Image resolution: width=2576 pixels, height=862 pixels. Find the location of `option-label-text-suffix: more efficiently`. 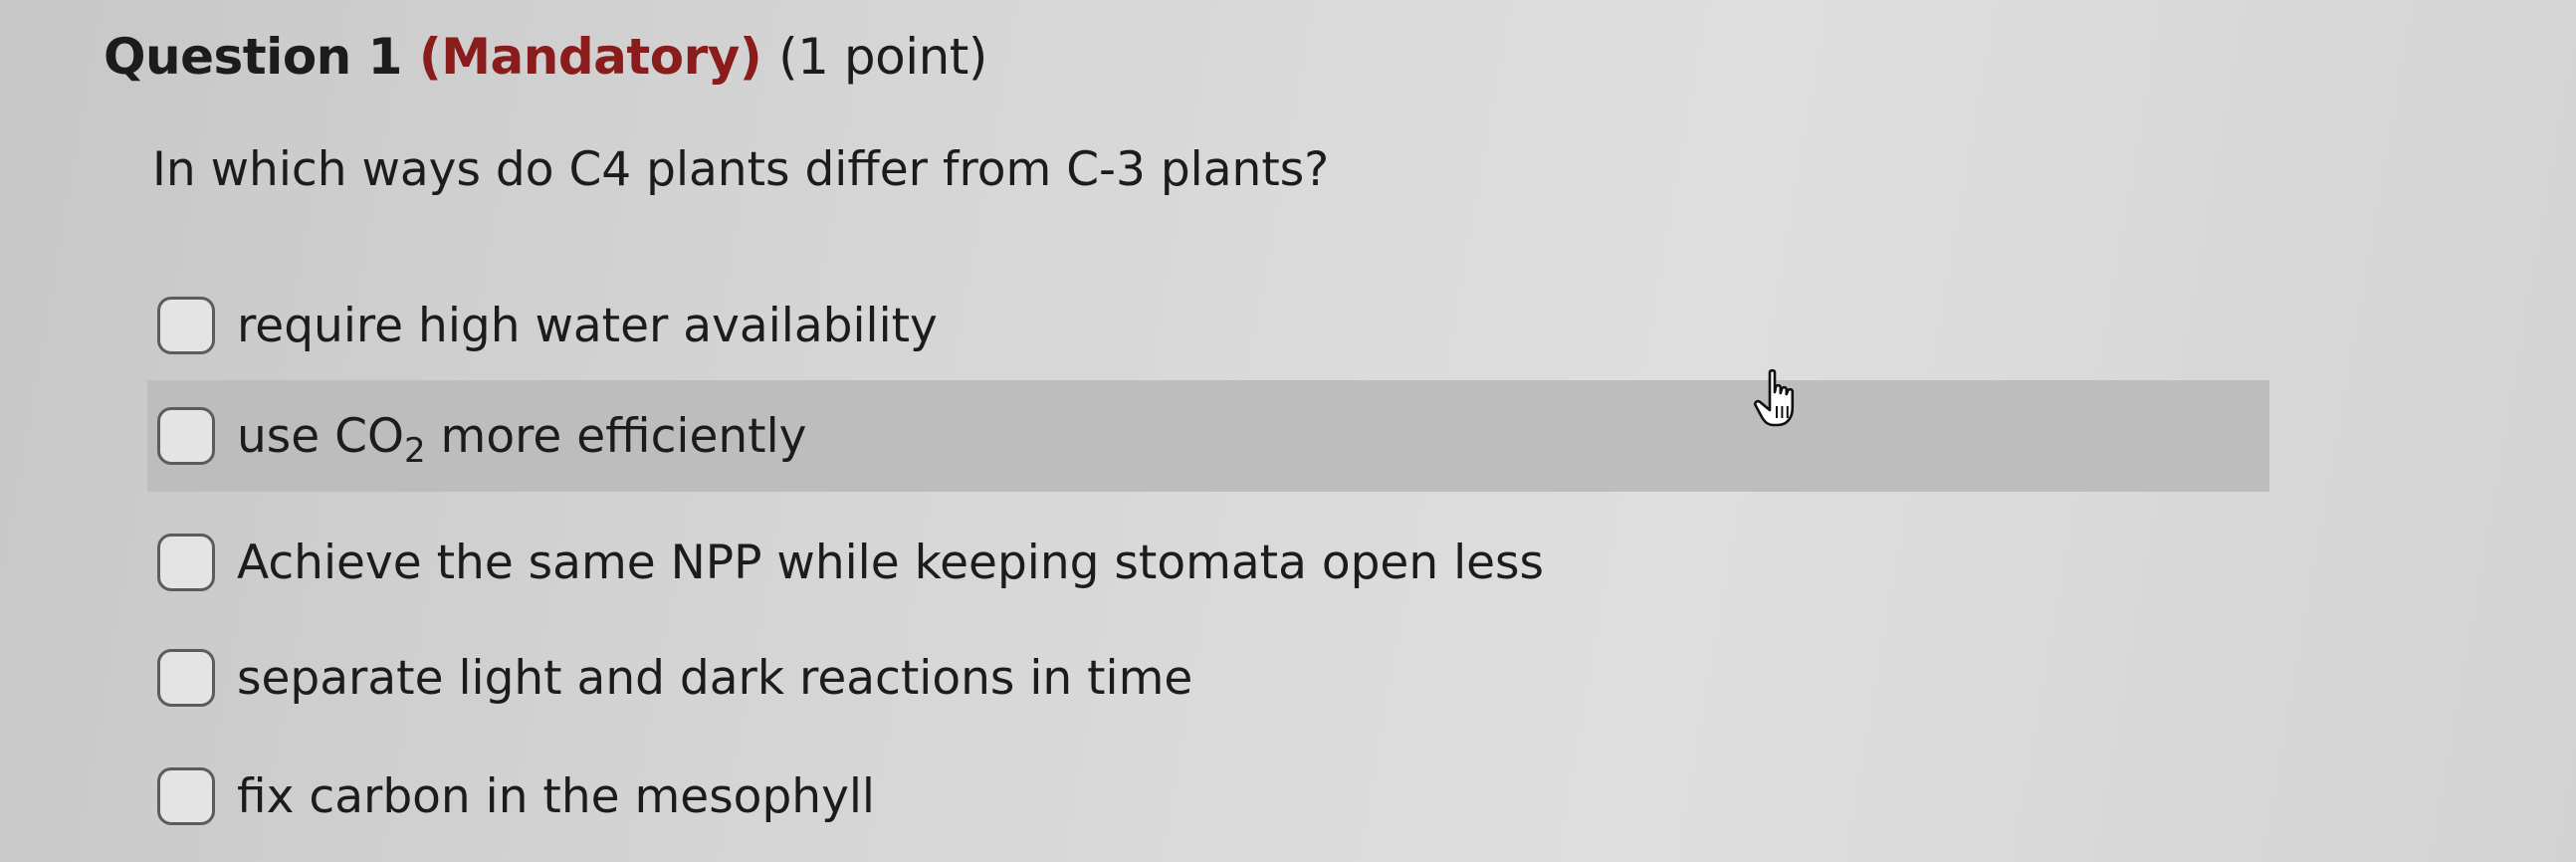

option-label-text-suffix: more efficiently is located at coordinates (616, 436).